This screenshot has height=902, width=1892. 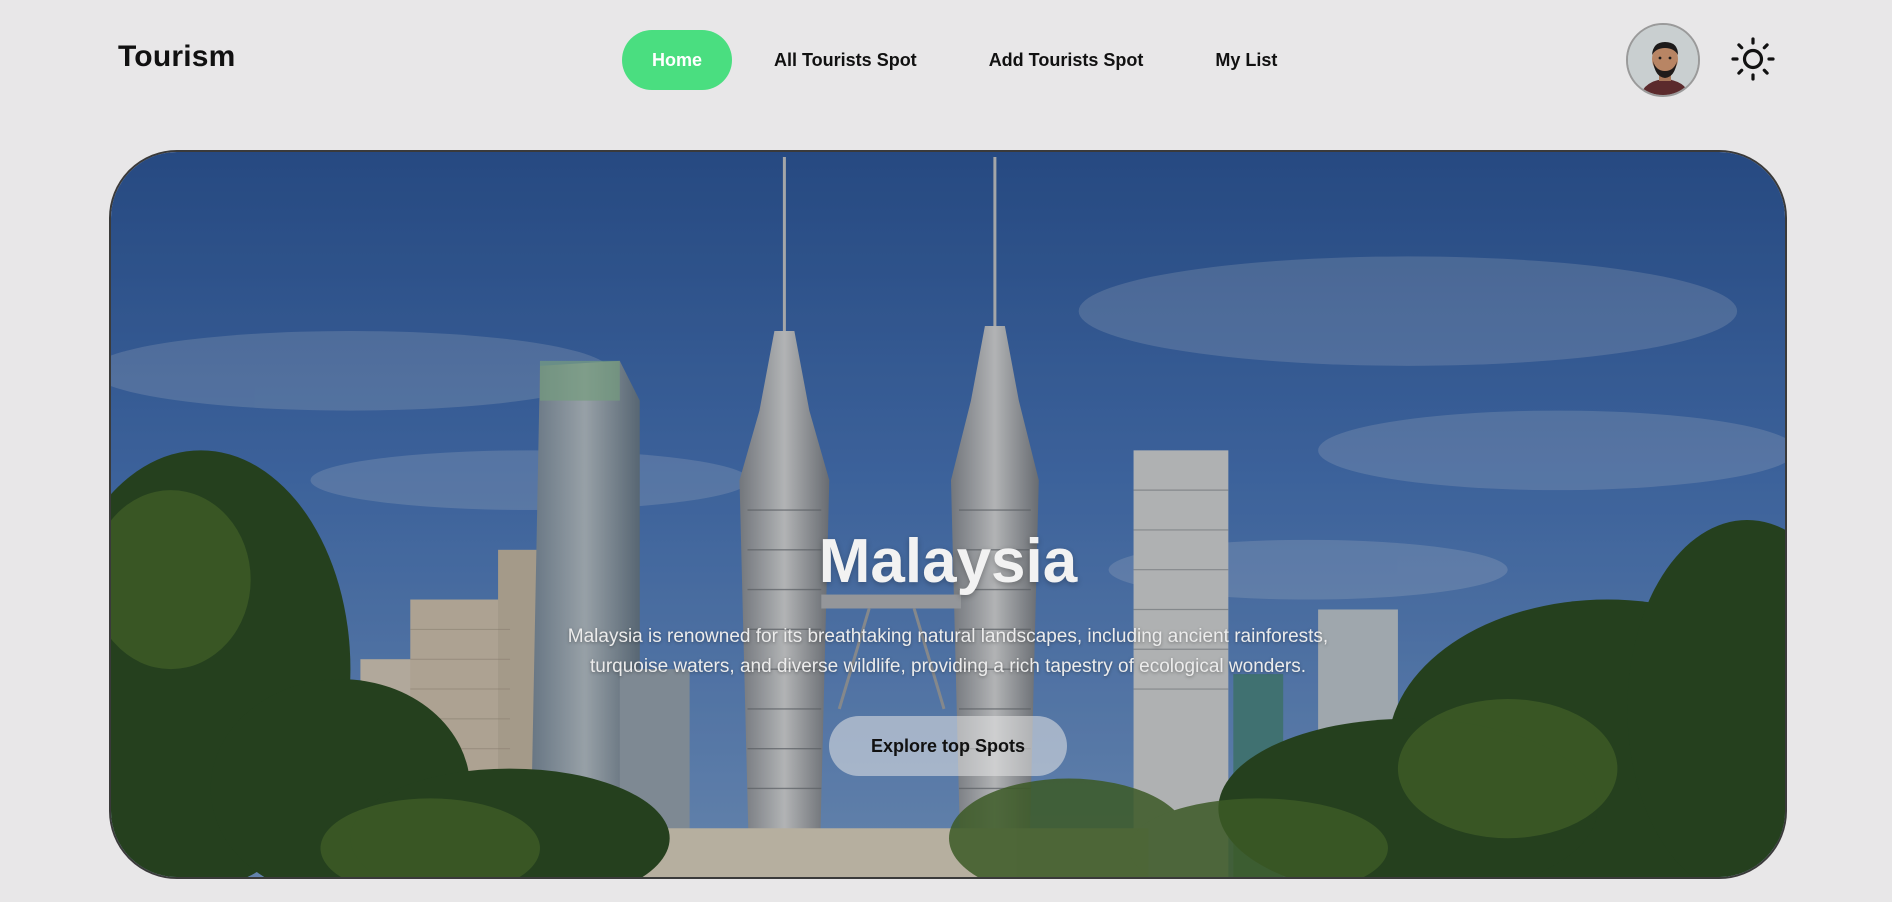 I want to click on brand-logo: Tourism, so click(x=177, y=57).